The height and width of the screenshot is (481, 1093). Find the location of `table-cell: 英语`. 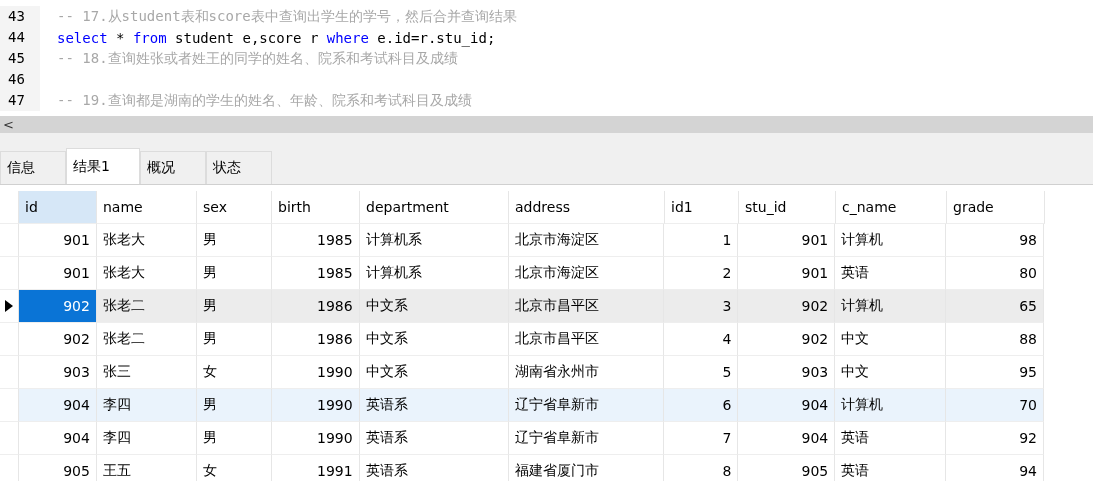

table-cell: 英语 is located at coordinates (891, 468).